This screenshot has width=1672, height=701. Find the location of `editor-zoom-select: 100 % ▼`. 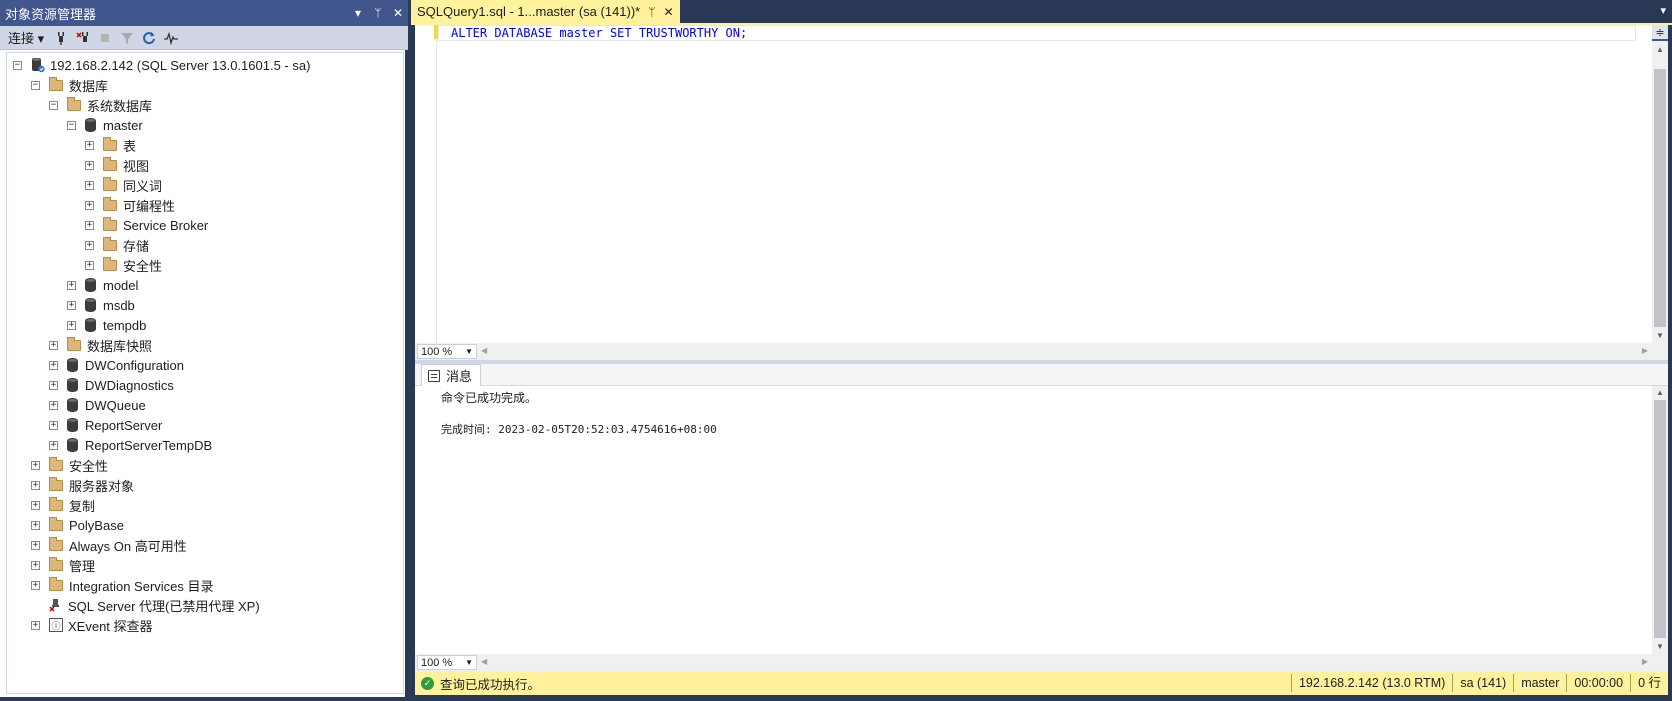

editor-zoom-select: 100 % ▼ is located at coordinates (447, 351).